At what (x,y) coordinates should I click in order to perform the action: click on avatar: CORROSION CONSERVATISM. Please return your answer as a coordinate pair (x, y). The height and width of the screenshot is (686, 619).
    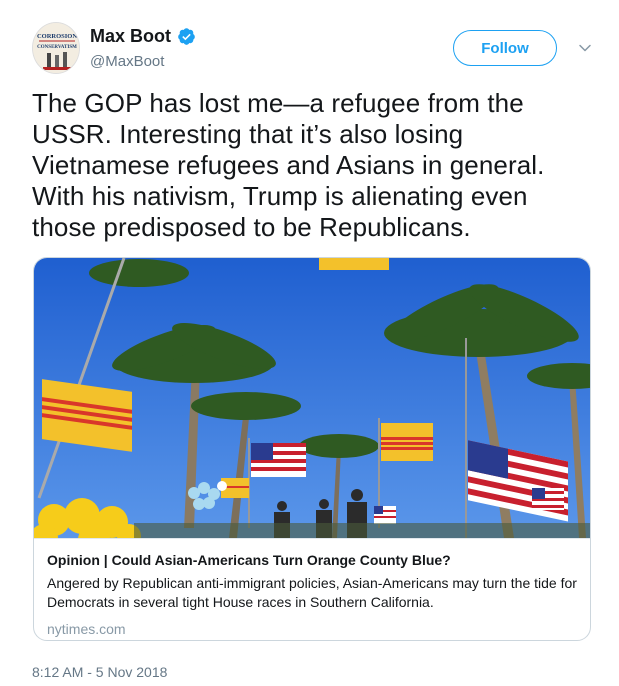
    Looking at the image, I should click on (56, 48).